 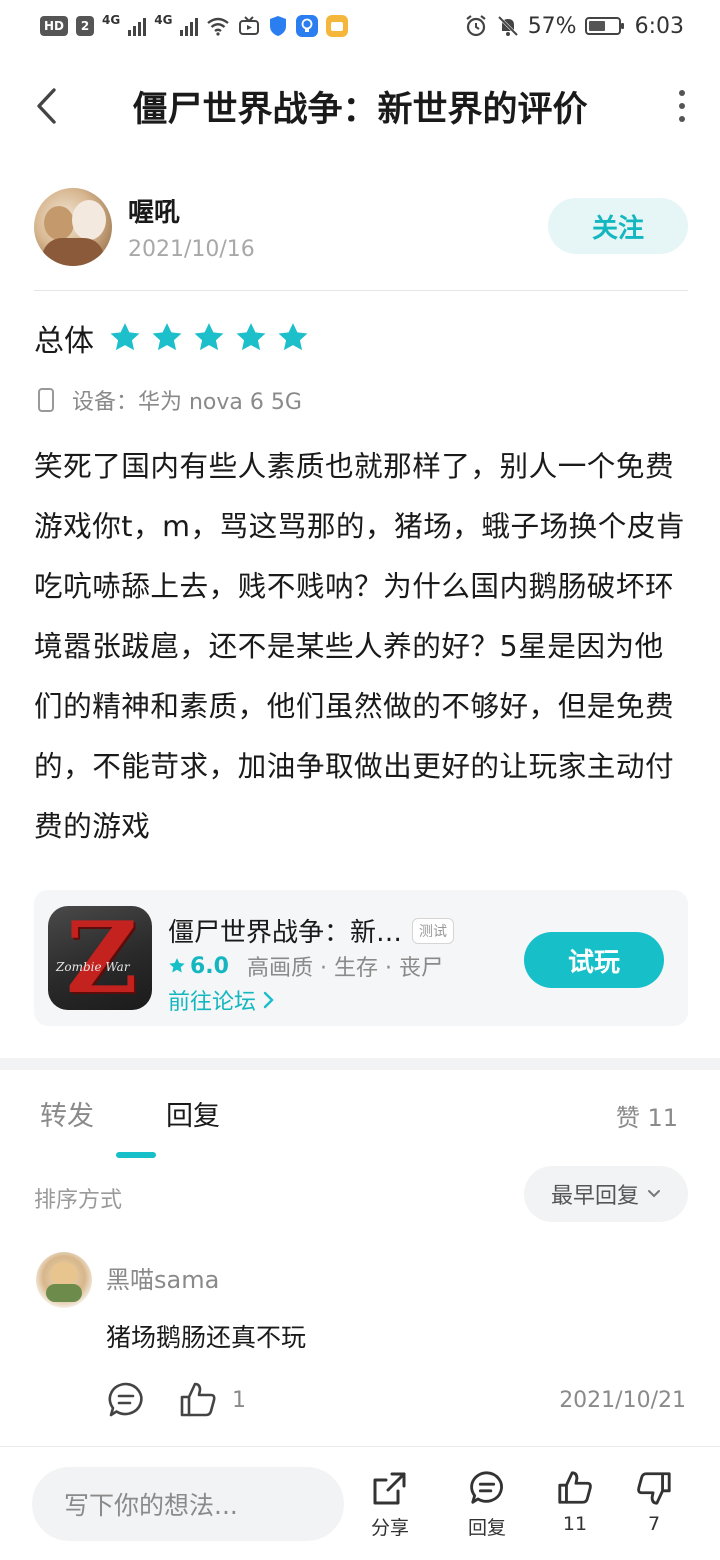 I want to click on sort-label: 排序方式, so click(x=78, y=1200).